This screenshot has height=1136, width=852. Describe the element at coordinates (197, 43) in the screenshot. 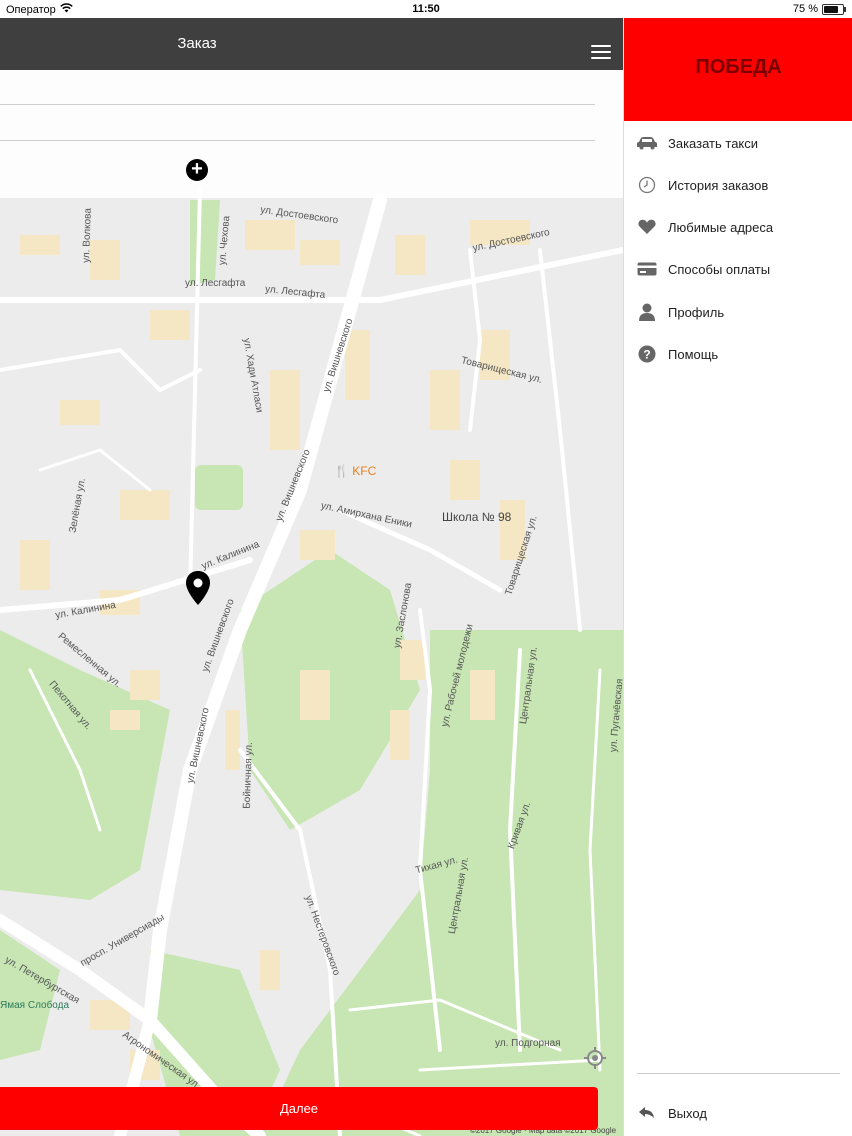

I see `page-title: Заказ` at that location.